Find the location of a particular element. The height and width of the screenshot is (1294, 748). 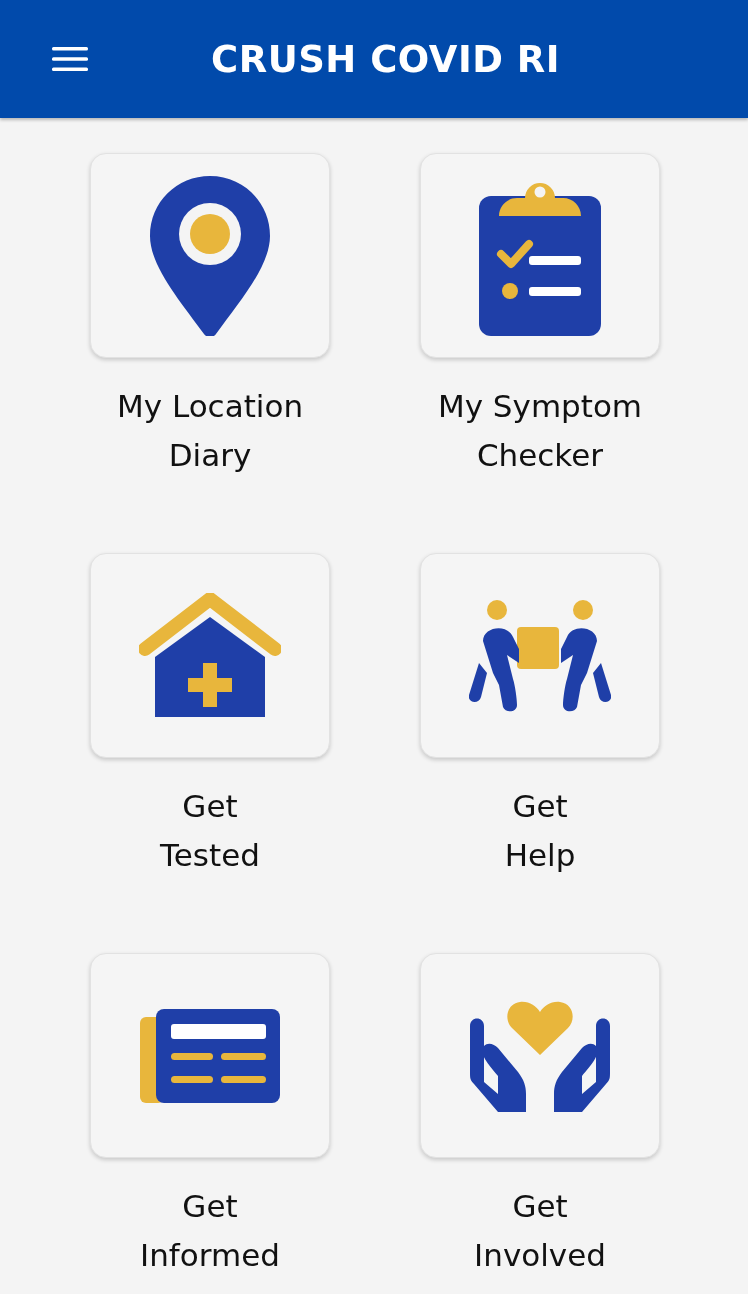

tile-label: Get Involved is located at coordinates (540, 1231).